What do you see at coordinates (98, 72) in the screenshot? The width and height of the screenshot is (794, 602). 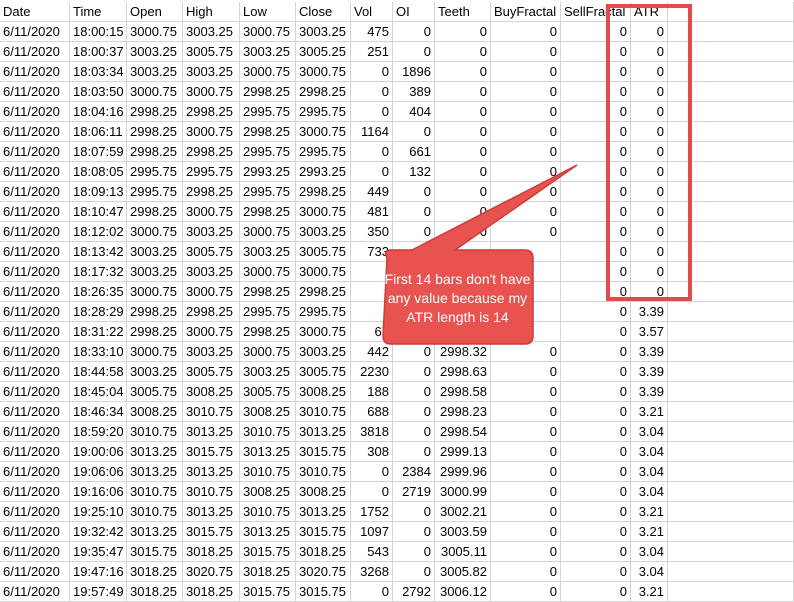 I see `cell-time: 18:03:34` at bounding box center [98, 72].